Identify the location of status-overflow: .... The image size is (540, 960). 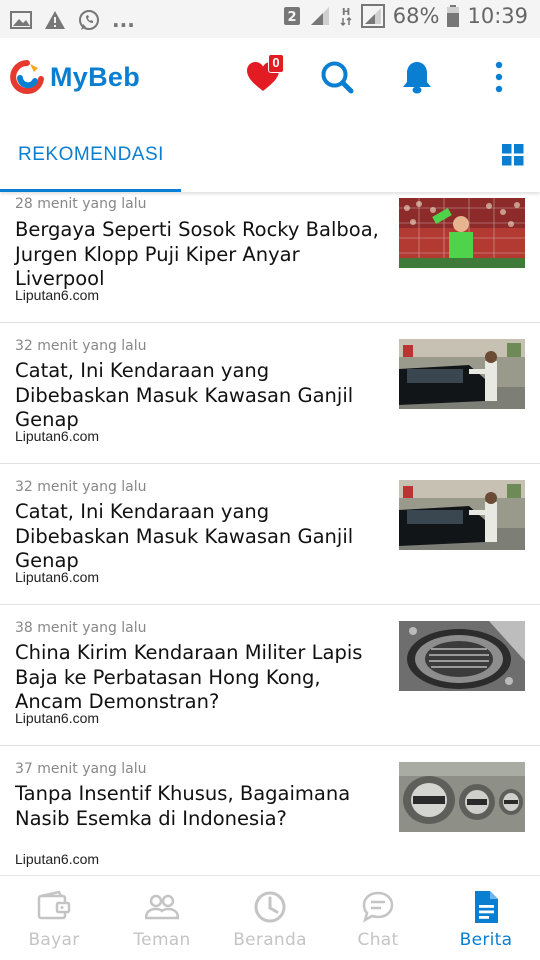
(123, 20).